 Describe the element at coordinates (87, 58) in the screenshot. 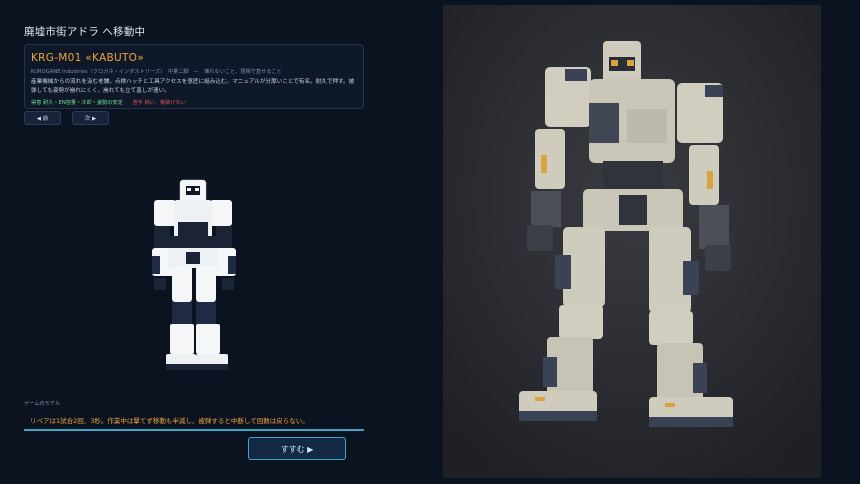

I see `unit-name: KRG-M01 «KABUTO»` at that location.